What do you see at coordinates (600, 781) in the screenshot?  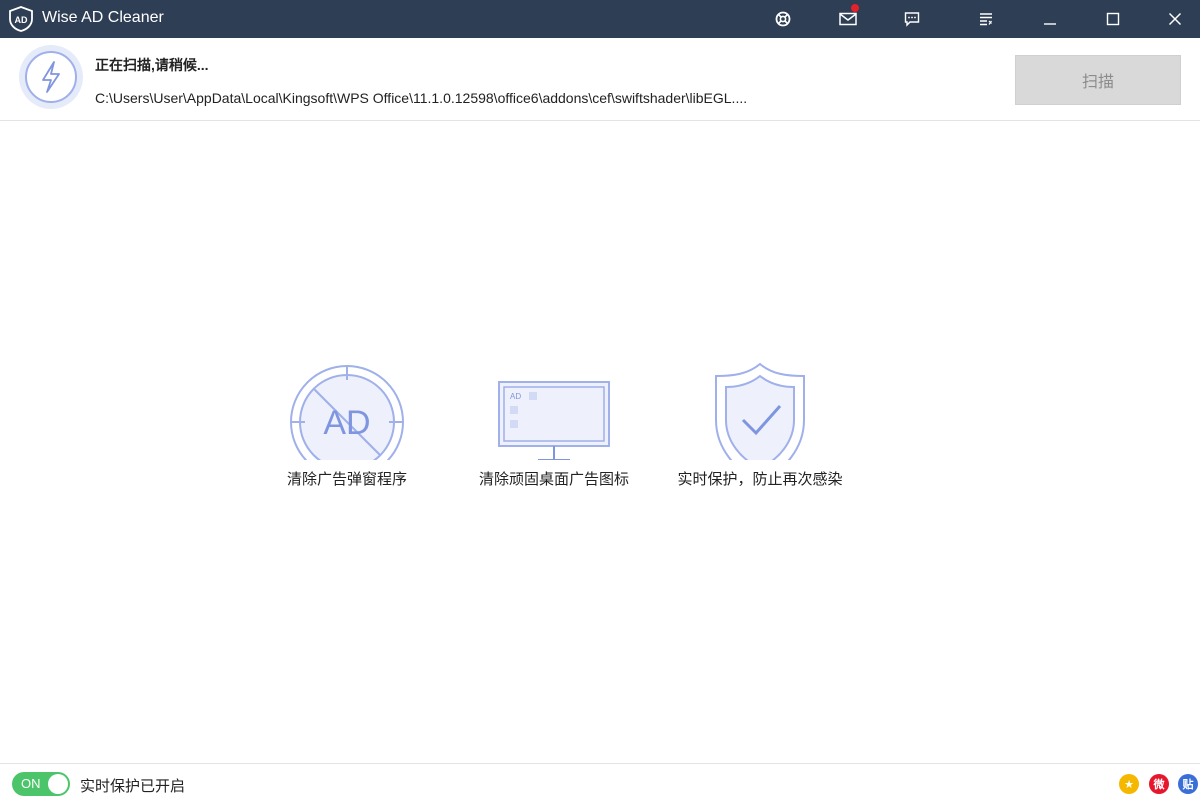 I see `status-bar: ON 实时保护已开启 ★ 微 贴` at bounding box center [600, 781].